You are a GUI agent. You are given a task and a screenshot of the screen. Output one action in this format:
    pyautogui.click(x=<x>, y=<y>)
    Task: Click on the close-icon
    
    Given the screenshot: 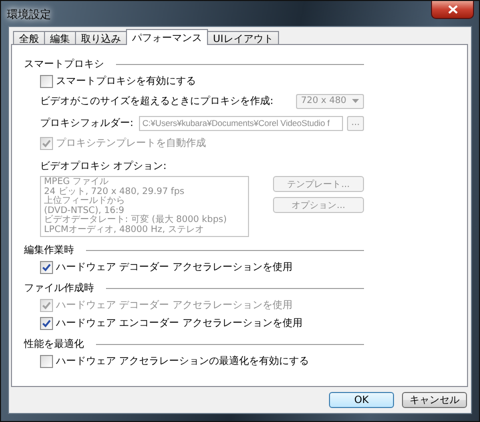 What is the action you would take?
    pyautogui.click(x=453, y=9)
    